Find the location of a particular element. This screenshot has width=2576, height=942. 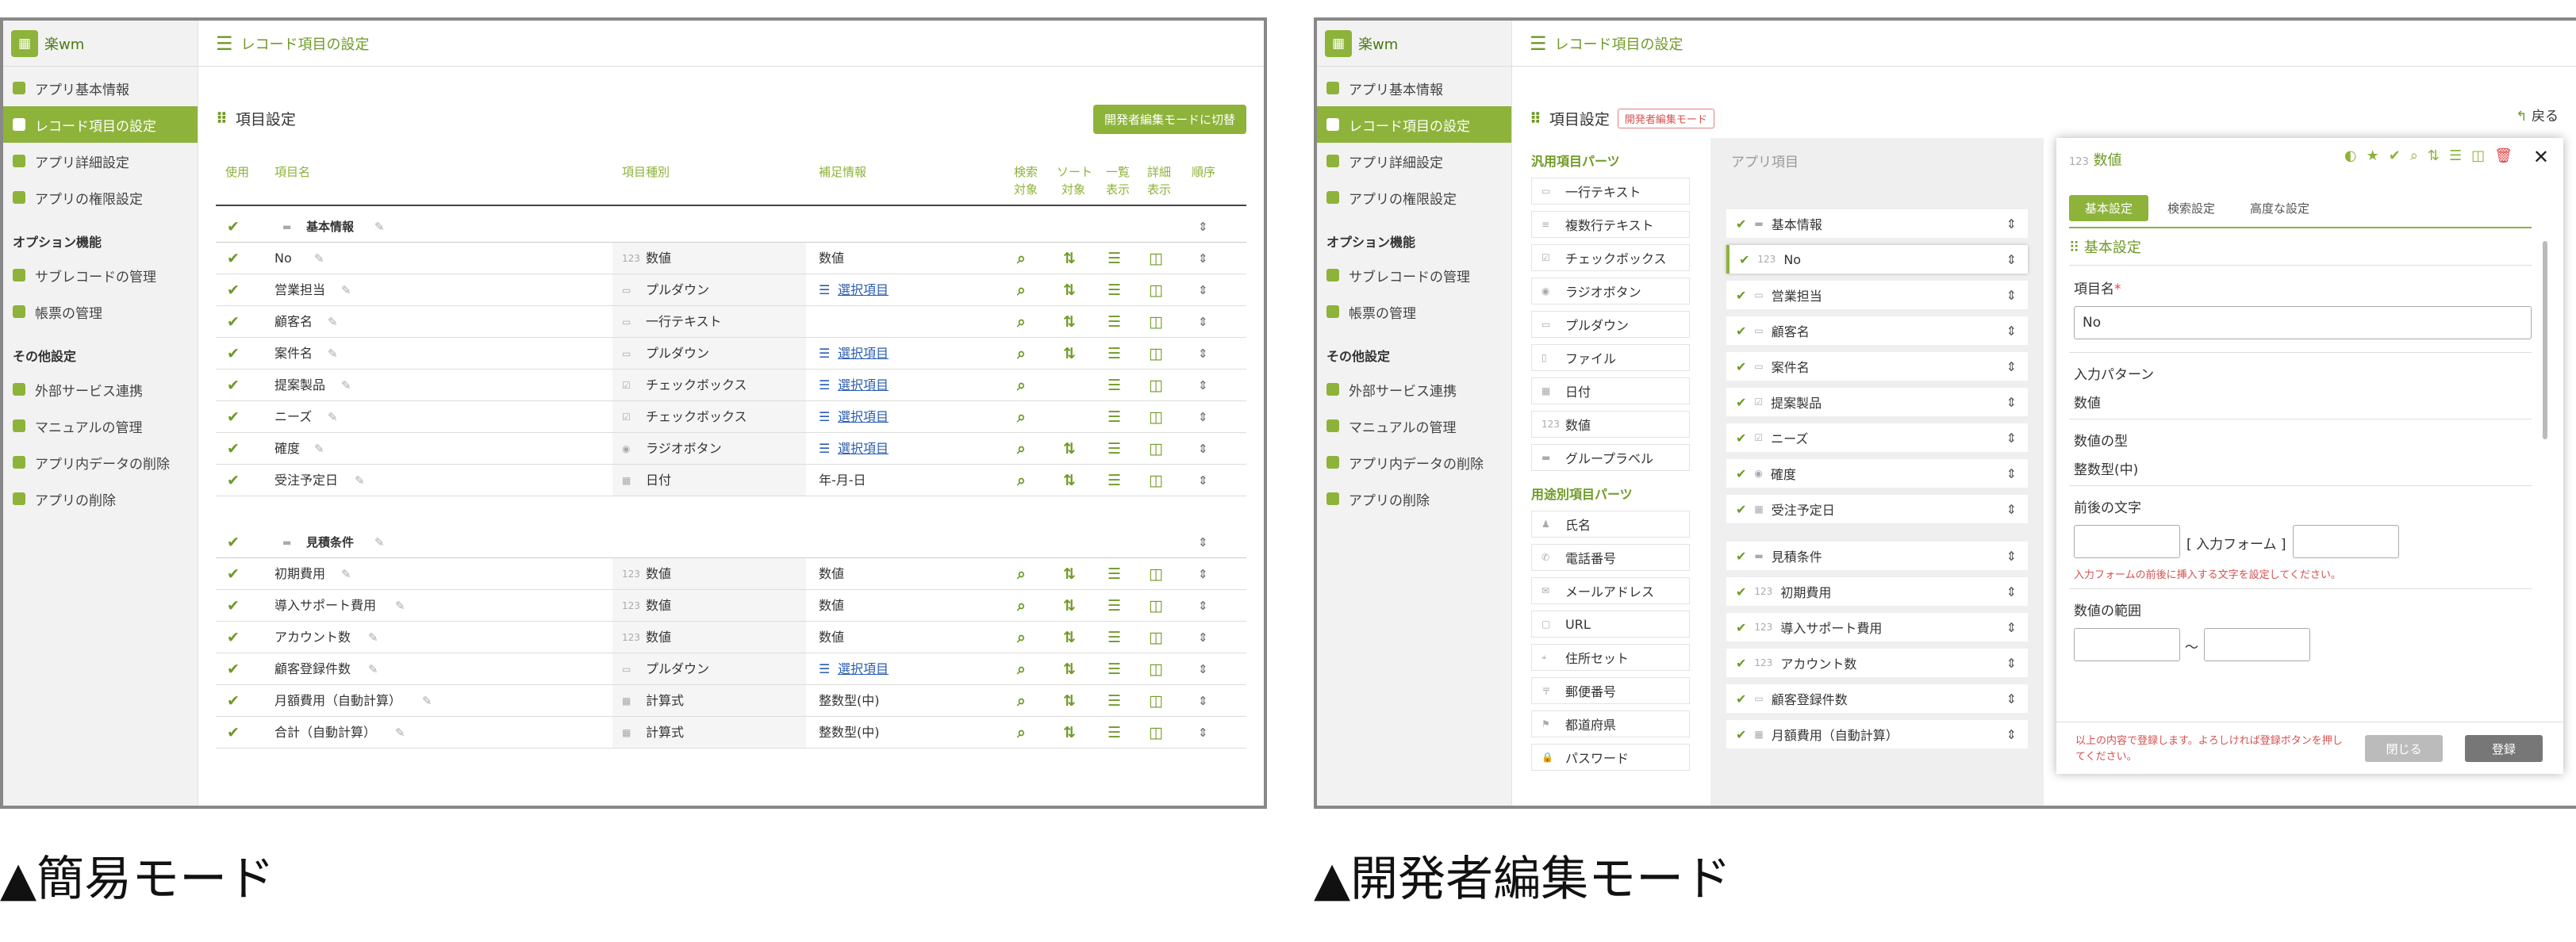

app-item-row: ✔ 123 アカウント数 ⇕ is located at coordinates (1877, 663).